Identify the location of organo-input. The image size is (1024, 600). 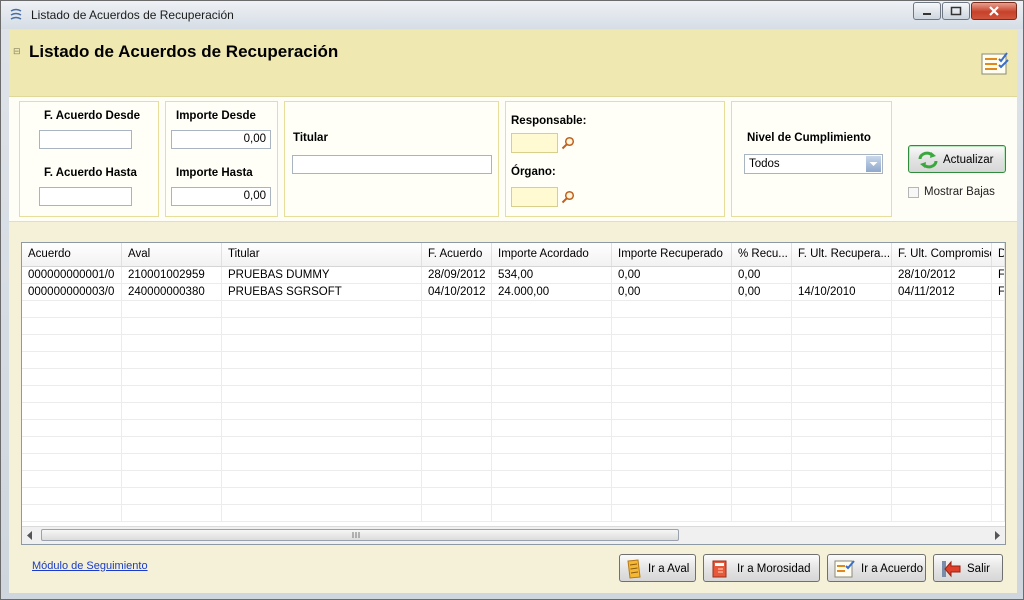
(534, 197).